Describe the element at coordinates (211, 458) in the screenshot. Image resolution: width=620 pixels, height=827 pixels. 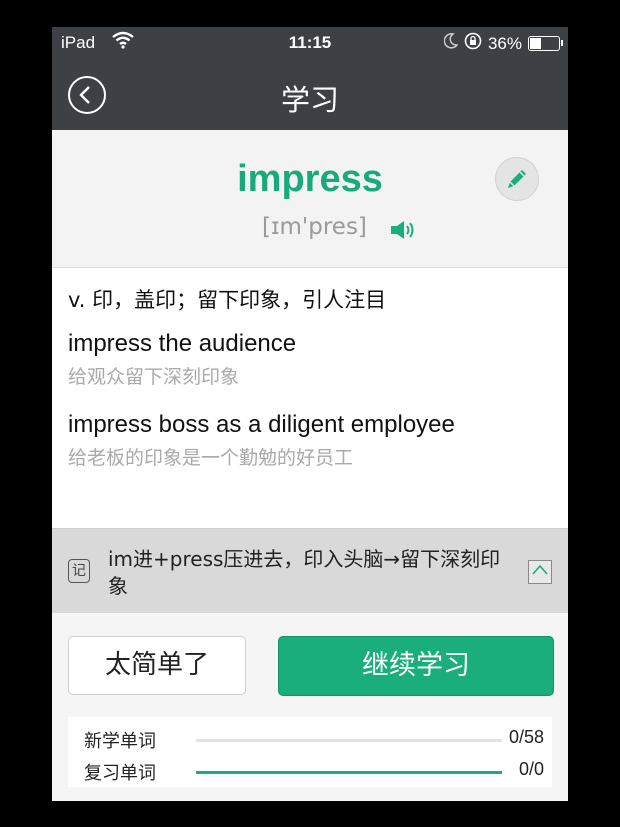
I see `example-cn: 给老板的印象是一个勤勉的好员工` at that location.